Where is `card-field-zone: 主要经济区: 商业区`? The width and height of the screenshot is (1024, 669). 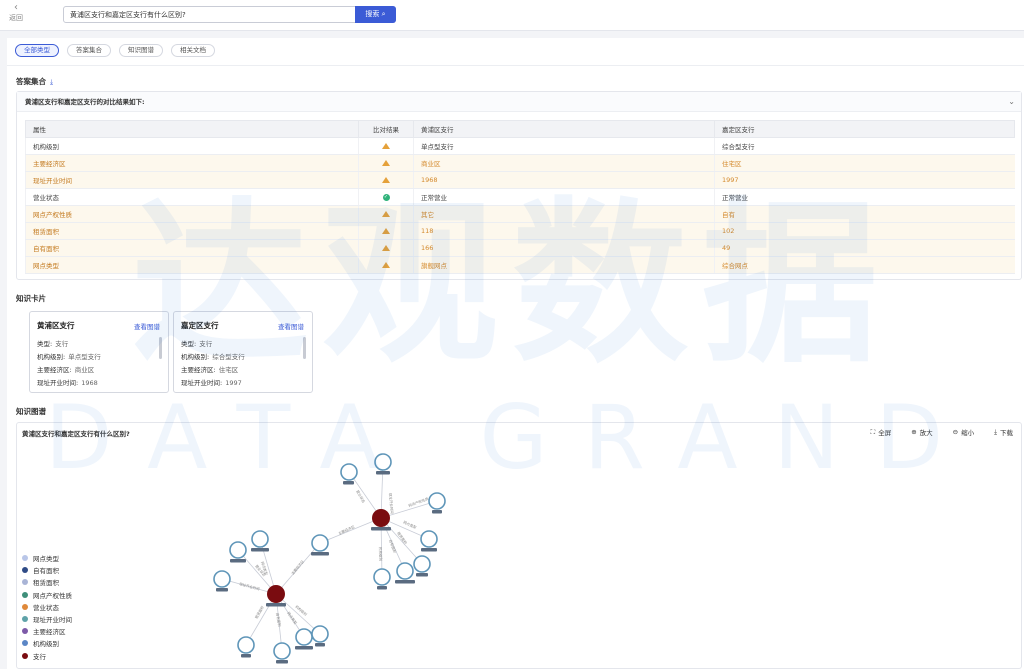
card-field-zone: 主要经济区: 商业区 is located at coordinates (66, 370).